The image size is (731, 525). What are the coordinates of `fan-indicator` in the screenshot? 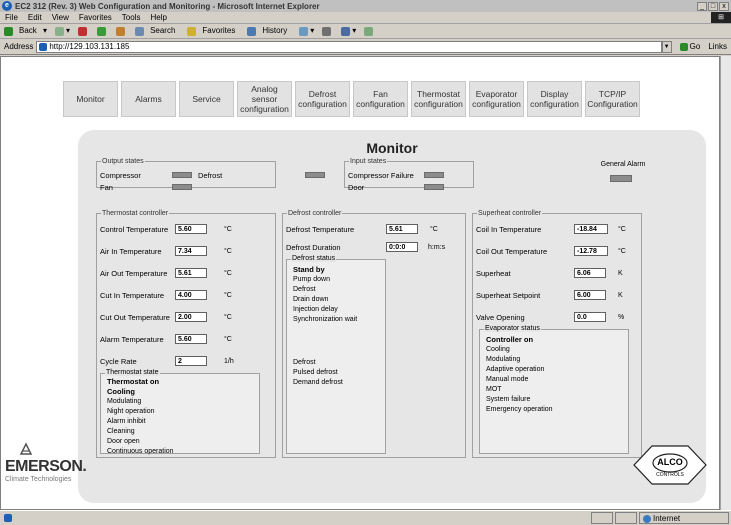 It's located at (182, 187).